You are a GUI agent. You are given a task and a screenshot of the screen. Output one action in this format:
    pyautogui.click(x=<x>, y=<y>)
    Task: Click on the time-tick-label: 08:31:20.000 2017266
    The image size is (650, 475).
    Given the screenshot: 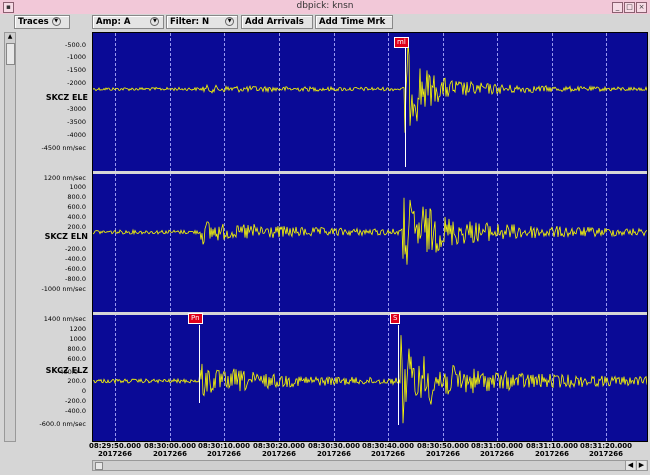 What is the action you would take?
    pyautogui.click(x=606, y=450)
    